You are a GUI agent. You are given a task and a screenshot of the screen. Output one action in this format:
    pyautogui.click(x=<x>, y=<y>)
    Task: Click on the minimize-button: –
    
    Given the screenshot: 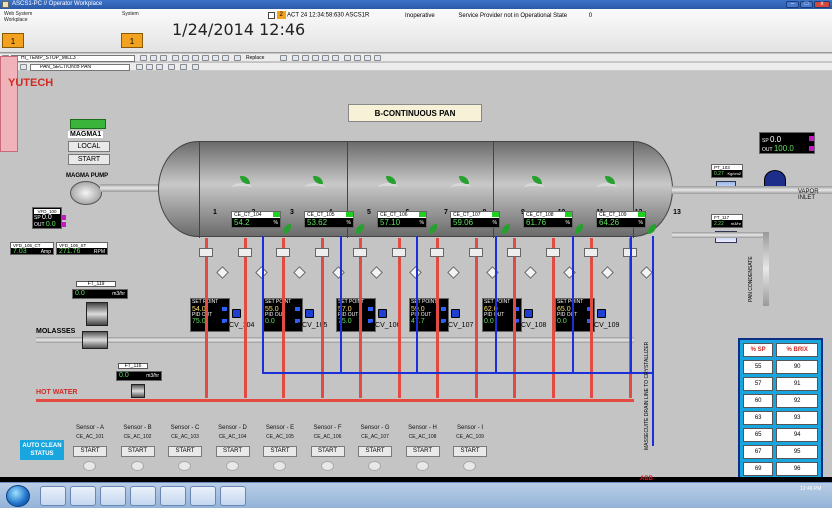 What is the action you would take?
    pyautogui.click(x=792, y=4)
    